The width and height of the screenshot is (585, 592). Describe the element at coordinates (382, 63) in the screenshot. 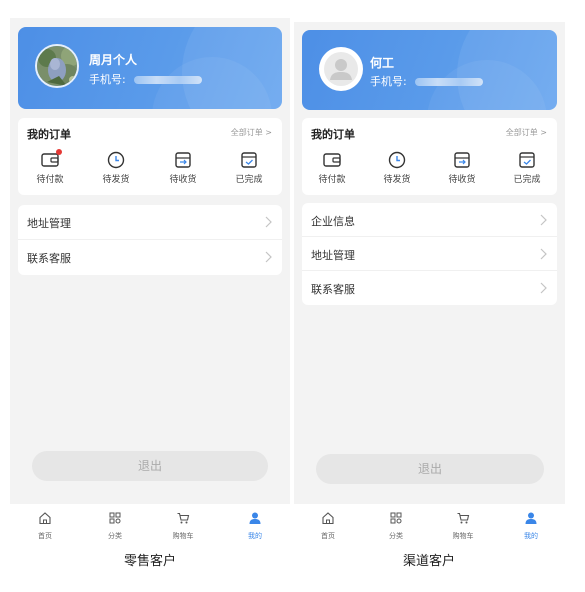

I see `user-name: 何工` at that location.